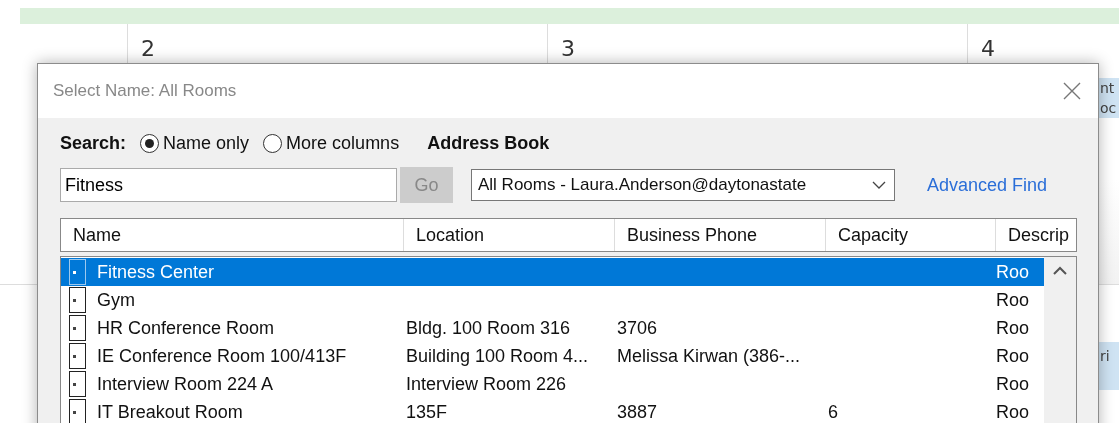 The width and height of the screenshot is (1119, 423). Describe the element at coordinates (911, 235) in the screenshot. I see `column-header: Capacity` at that location.